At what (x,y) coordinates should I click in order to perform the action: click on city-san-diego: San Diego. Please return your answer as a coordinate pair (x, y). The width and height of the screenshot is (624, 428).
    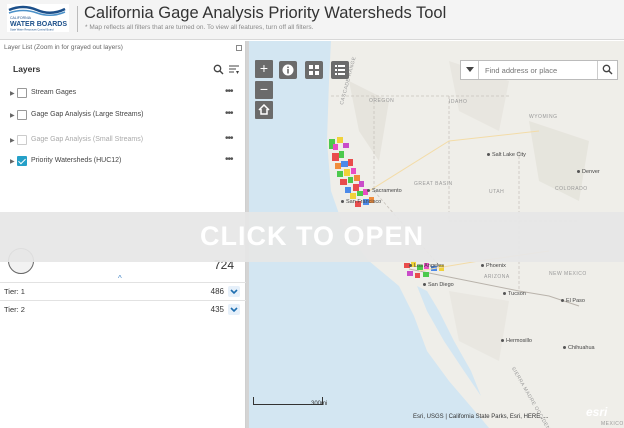
    Looking at the image, I should click on (438, 285).